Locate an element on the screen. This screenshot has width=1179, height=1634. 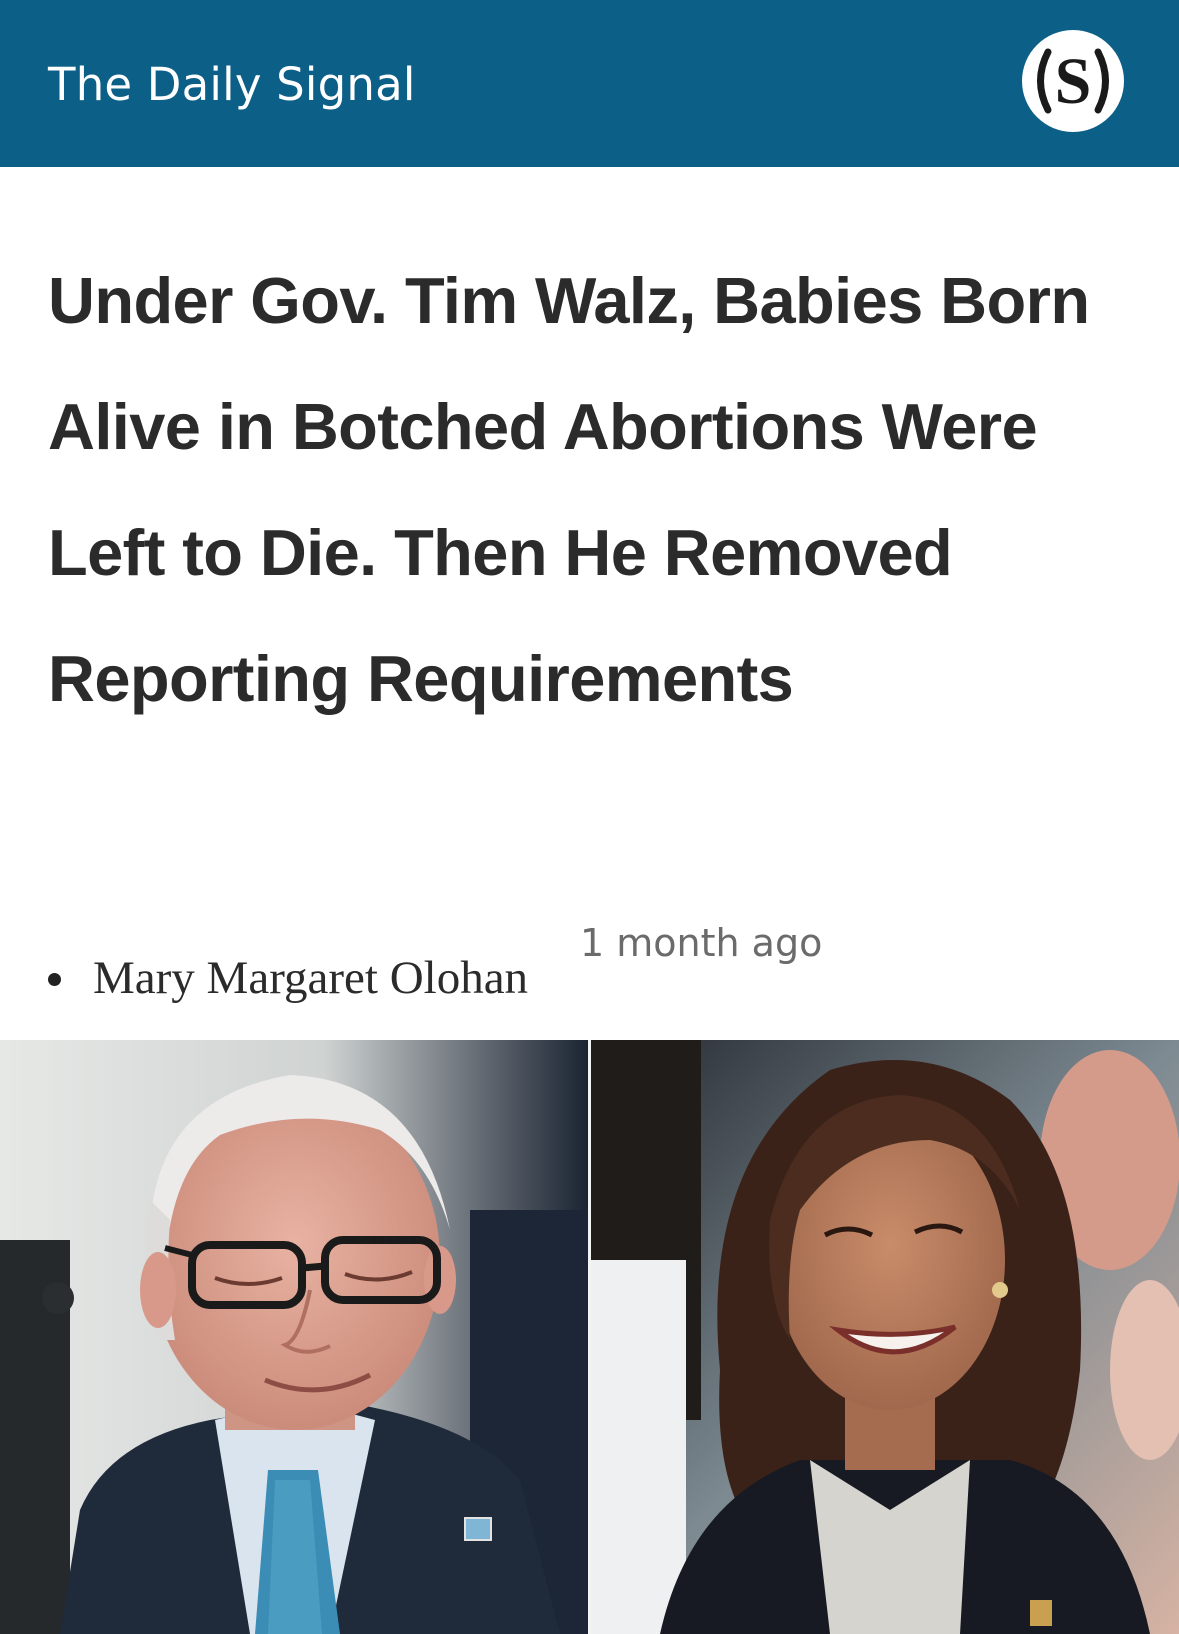
logo-glyph: S is located at coordinates (1073, 81).